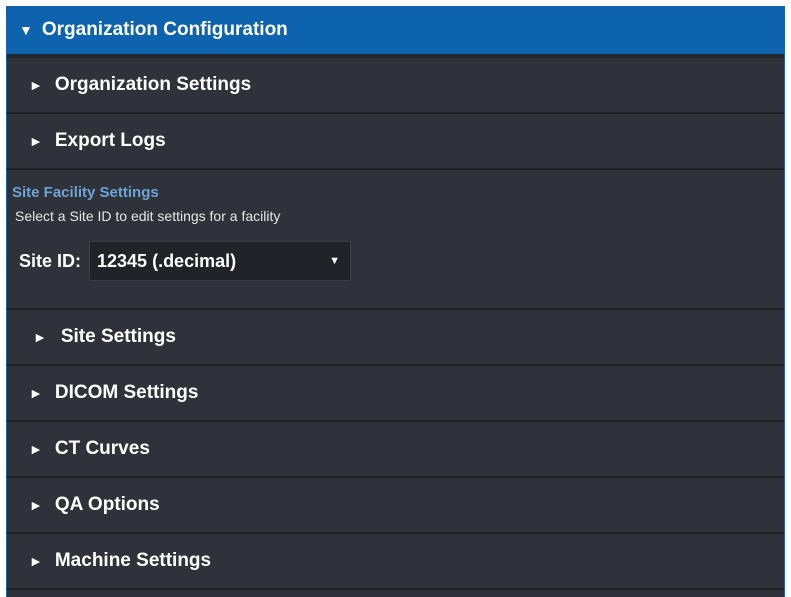 This screenshot has height=597, width=791. What do you see at coordinates (395, 142) in the screenshot?
I see `section-export-logs: ► Export Logs` at bounding box center [395, 142].